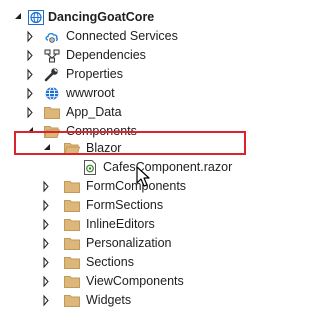 The width and height of the screenshot is (320, 314). What do you see at coordinates (129, 243) in the screenshot?
I see `tree-item-label: Personalization` at bounding box center [129, 243].